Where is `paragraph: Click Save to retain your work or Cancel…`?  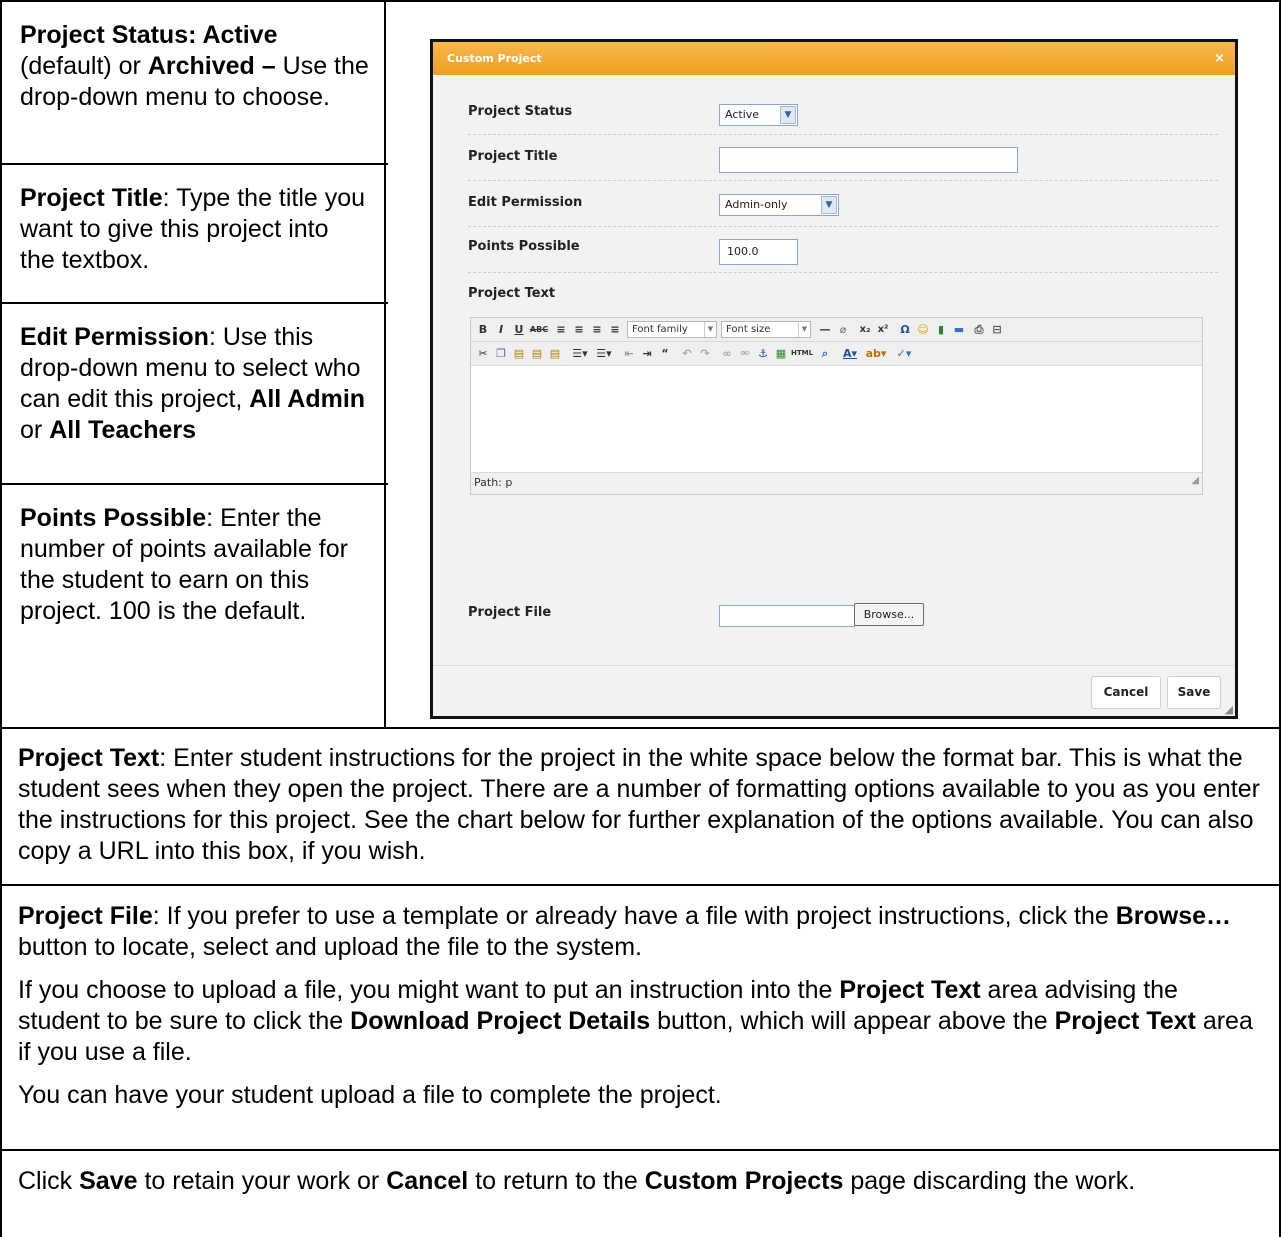
paragraph: Click Save to retain your work or Cancel… is located at coordinates (640, 1181).